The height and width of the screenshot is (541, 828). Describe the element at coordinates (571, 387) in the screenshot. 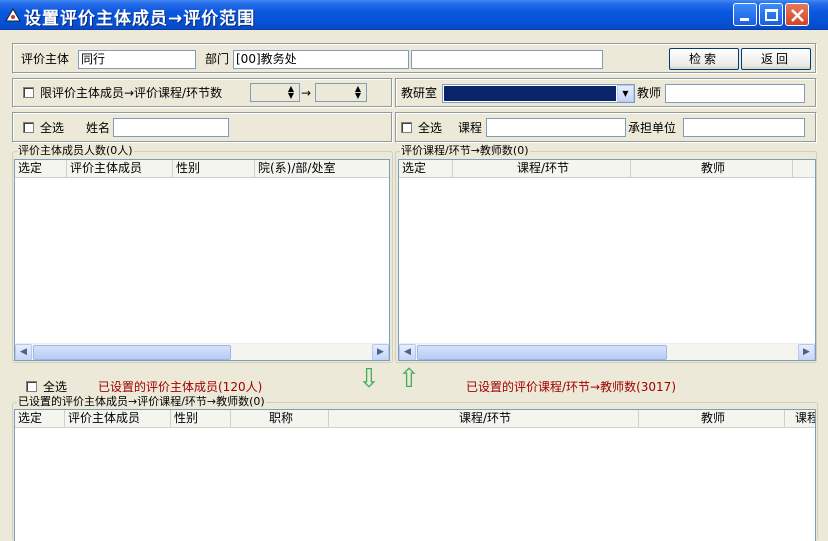

I see `set-courses-count: 已设置的评价课程/环节→教师数(3017)` at that location.